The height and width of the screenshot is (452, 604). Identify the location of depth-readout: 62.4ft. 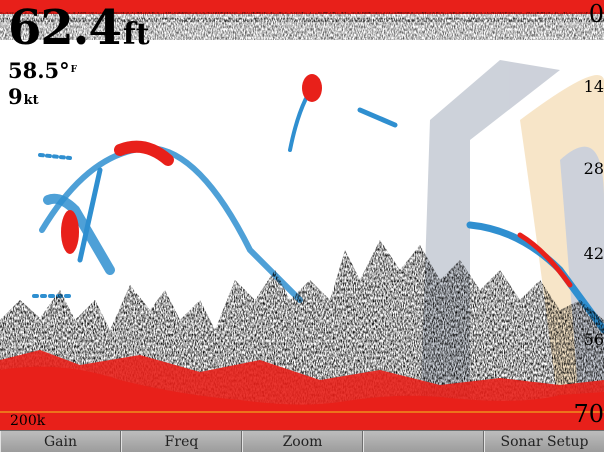
(79, 28).